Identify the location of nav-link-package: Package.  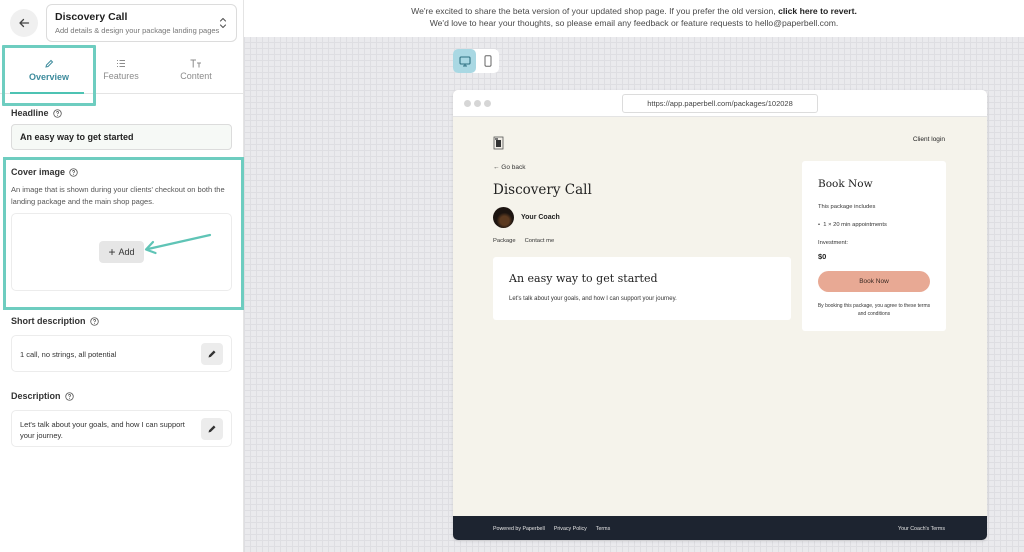
(504, 241).